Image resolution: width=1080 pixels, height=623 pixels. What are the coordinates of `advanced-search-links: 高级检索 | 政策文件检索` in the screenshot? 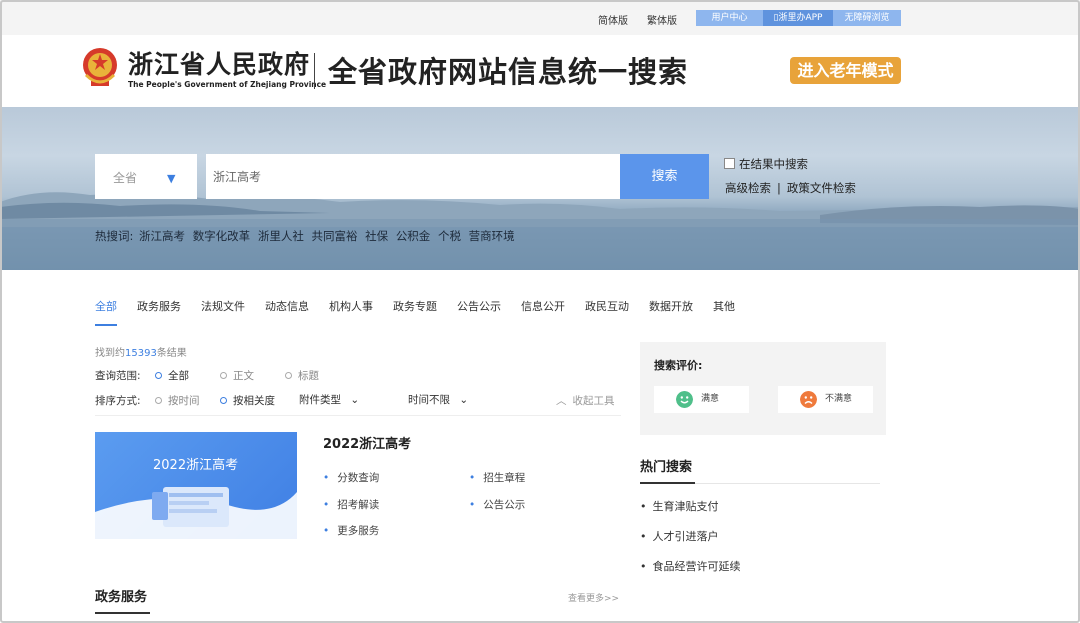 It's located at (790, 188).